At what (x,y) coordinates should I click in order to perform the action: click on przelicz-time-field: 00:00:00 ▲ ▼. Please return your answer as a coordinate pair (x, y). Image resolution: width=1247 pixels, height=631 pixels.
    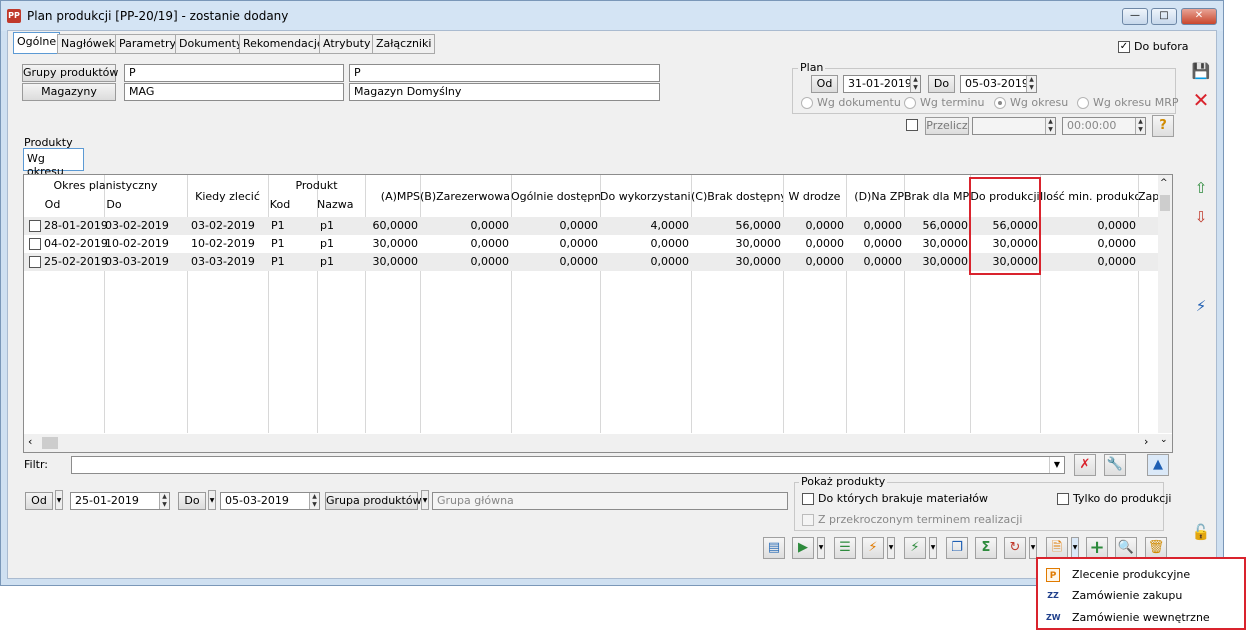
    Looking at the image, I should click on (1104, 126).